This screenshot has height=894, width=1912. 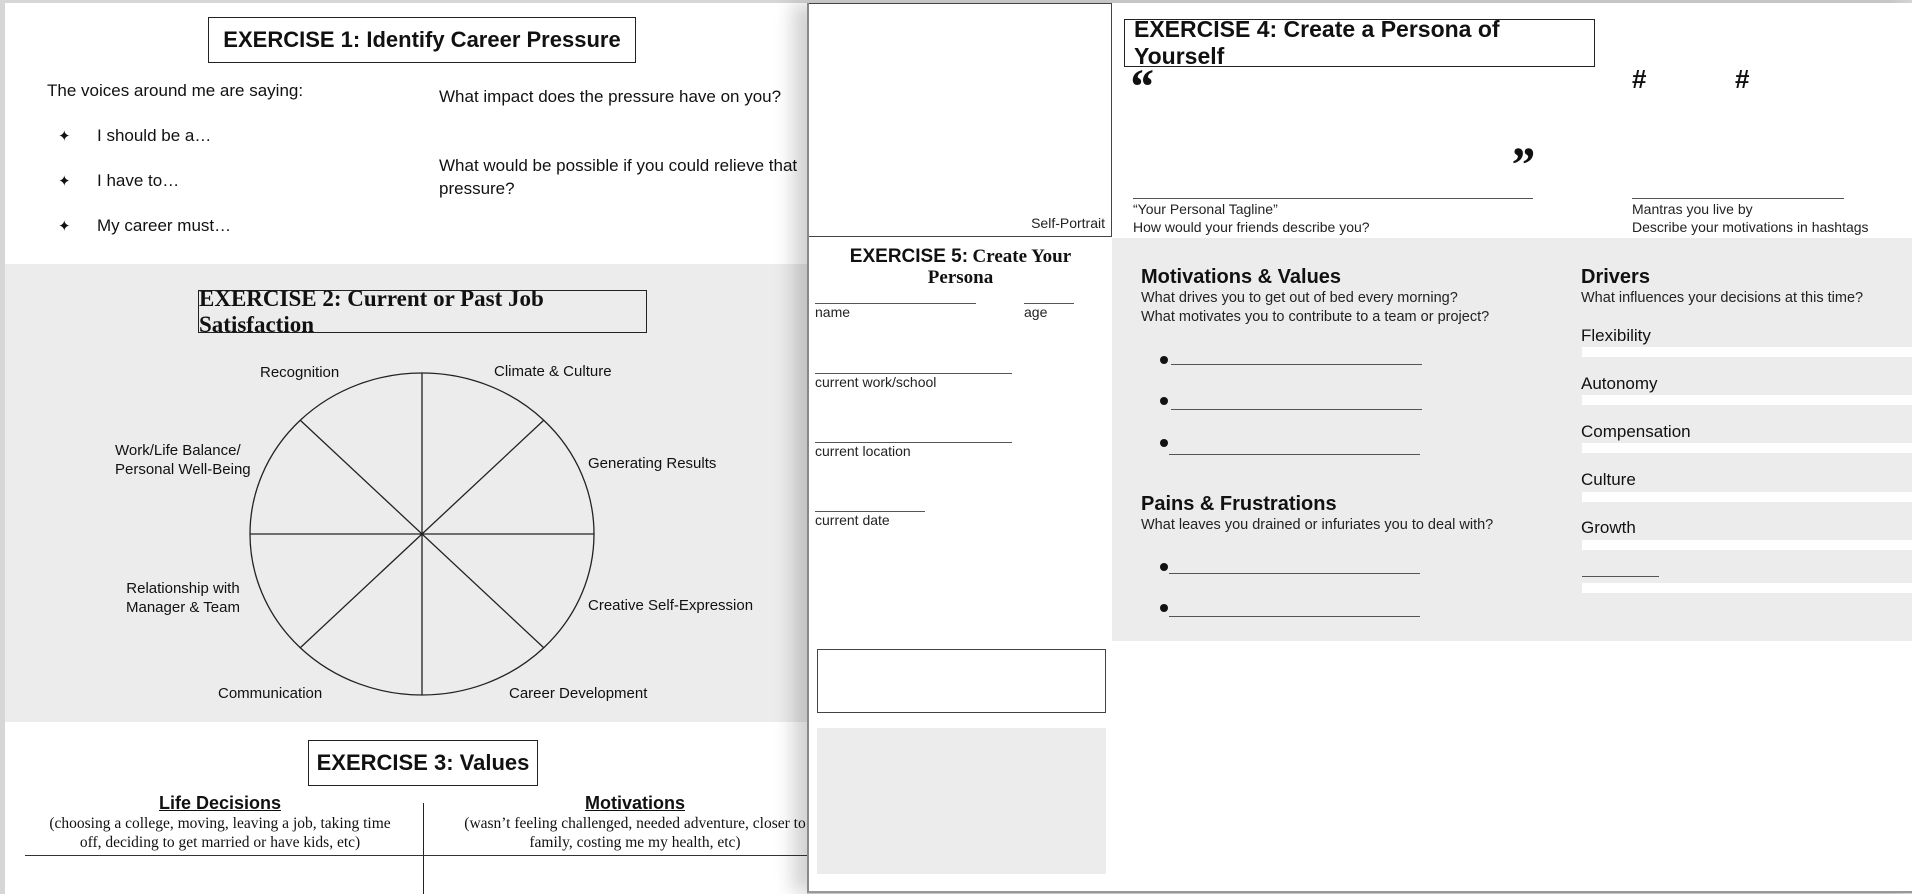 What do you see at coordinates (961, 681) in the screenshot?
I see `persona-input-box` at bounding box center [961, 681].